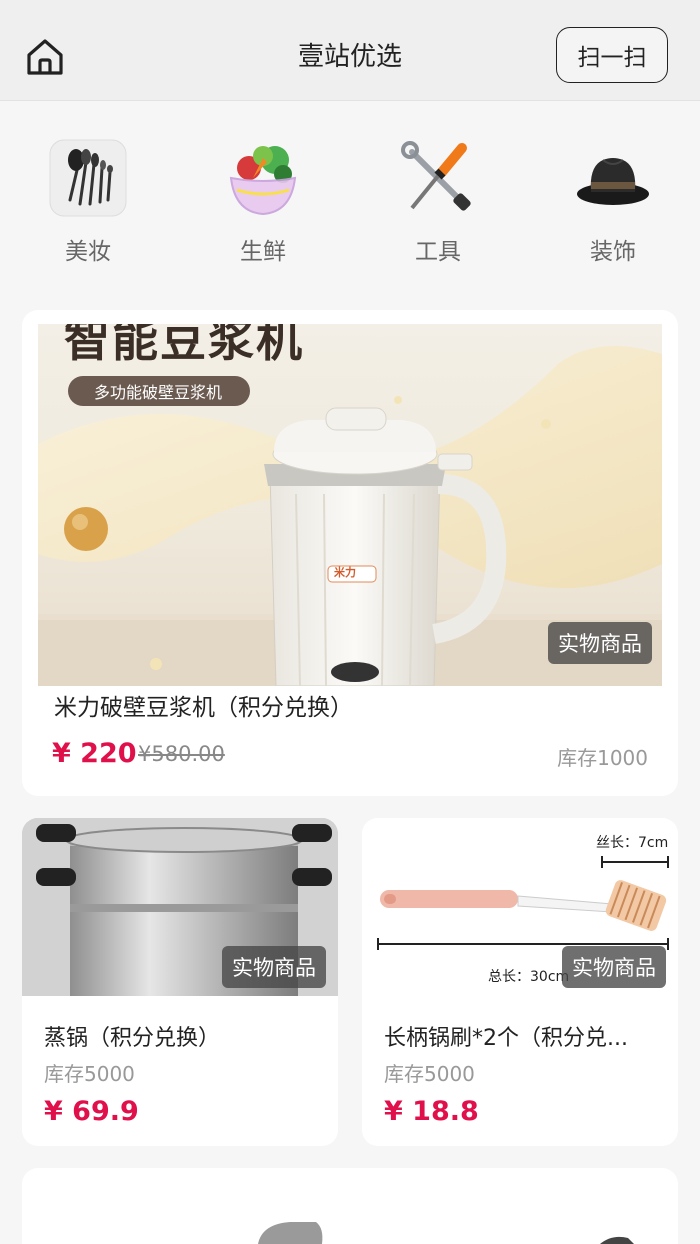 The width and height of the screenshot is (700, 1244). What do you see at coordinates (602, 758) in the screenshot?
I see `stock-count: 库存1000` at bounding box center [602, 758].